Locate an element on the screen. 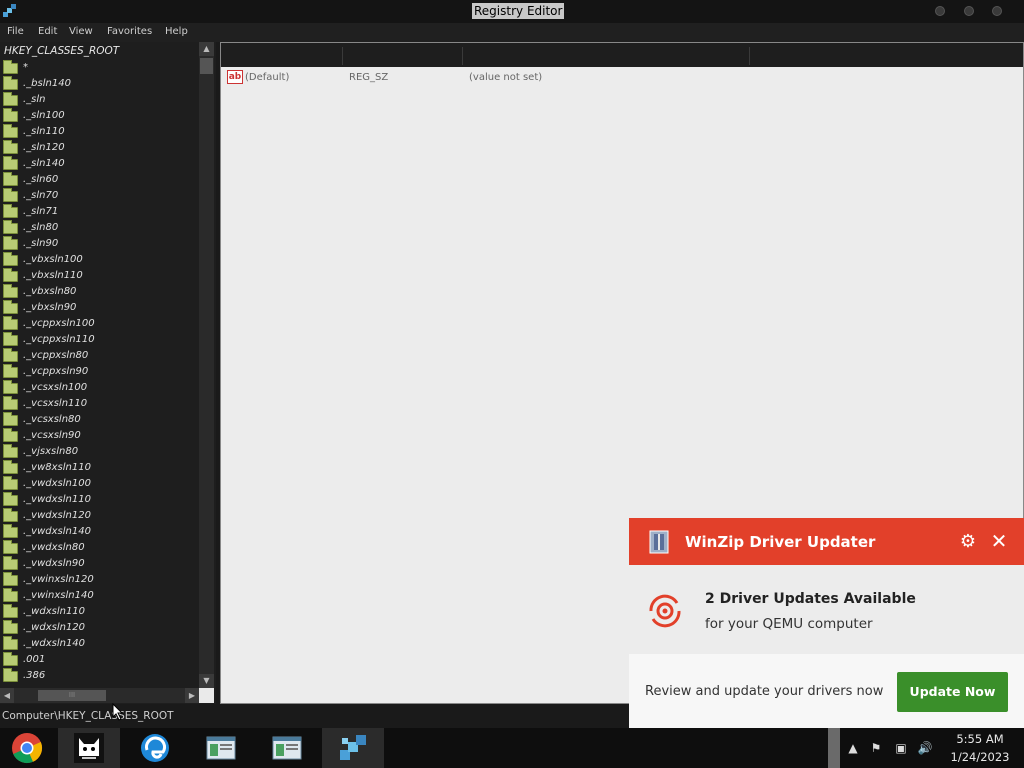  tree-vertical-scrollbar: ▲ ▼ is located at coordinates (206, 365).